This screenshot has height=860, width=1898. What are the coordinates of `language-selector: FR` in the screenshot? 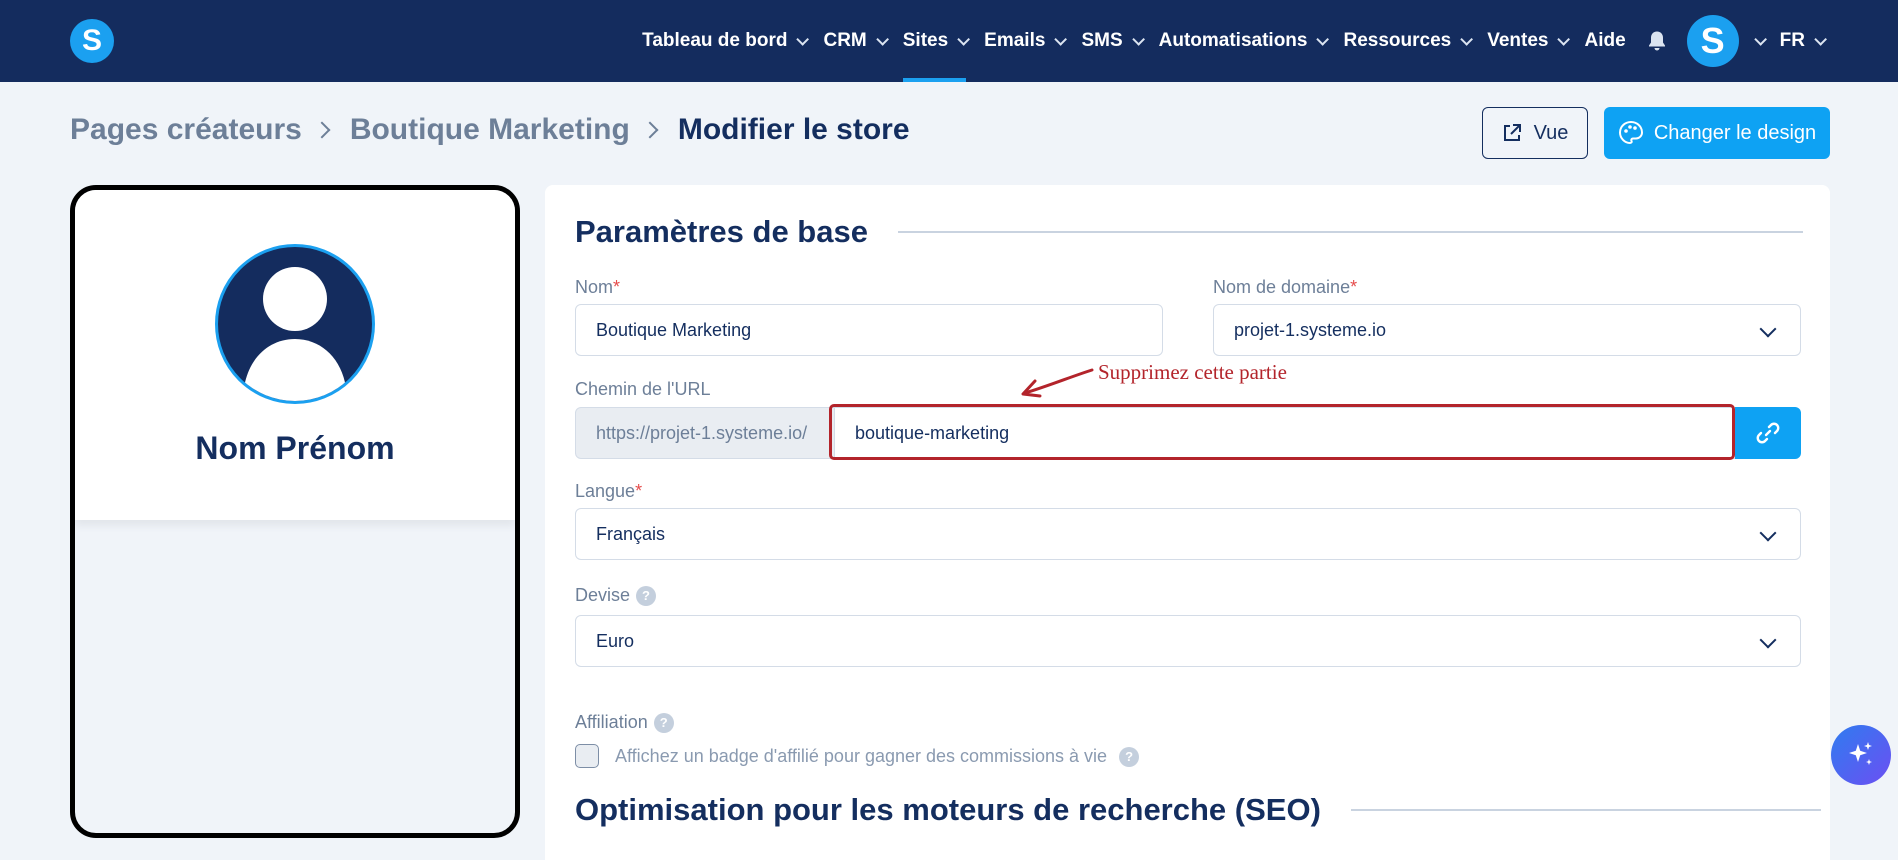 It's located at (1801, 41).